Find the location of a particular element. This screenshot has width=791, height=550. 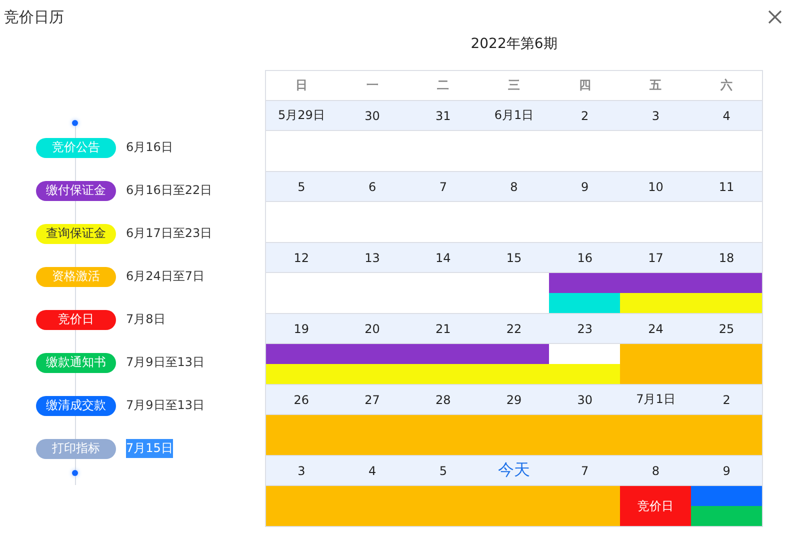

weekday-label: 日 is located at coordinates (301, 85).